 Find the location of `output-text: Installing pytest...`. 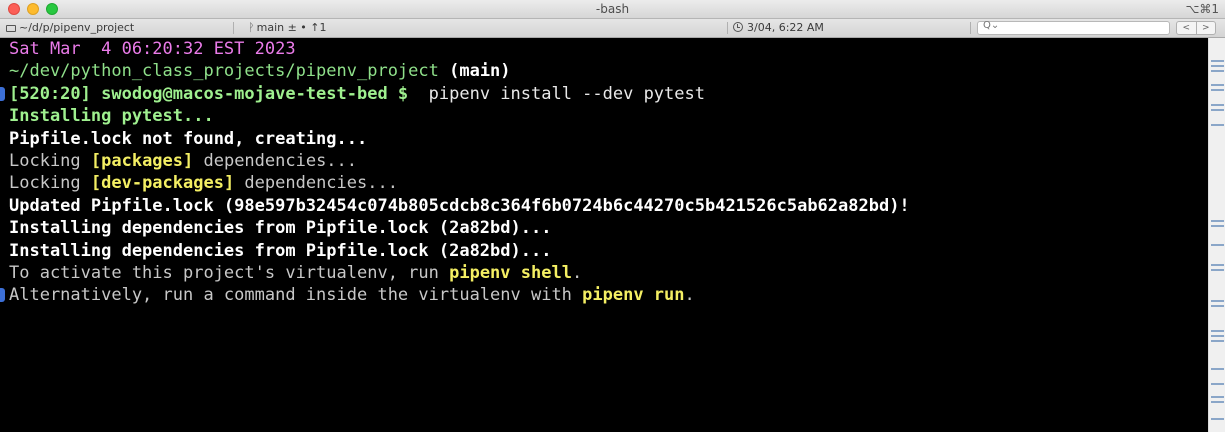

output-text: Installing pytest... is located at coordinates (111, 116).